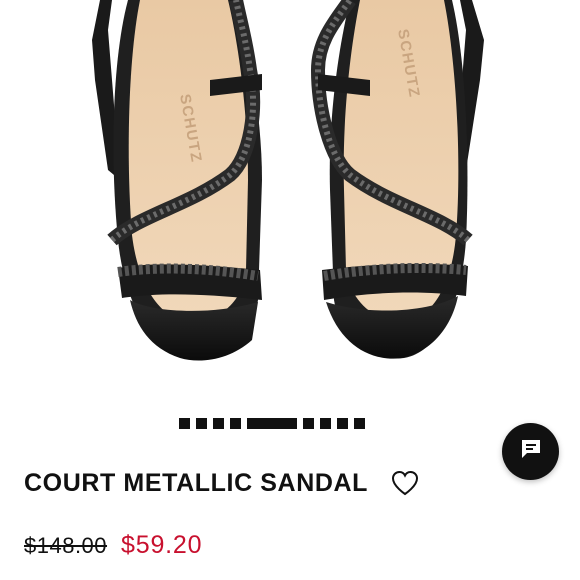  I want to click on price-row: $148.00 $59.20, so click(113, 545).